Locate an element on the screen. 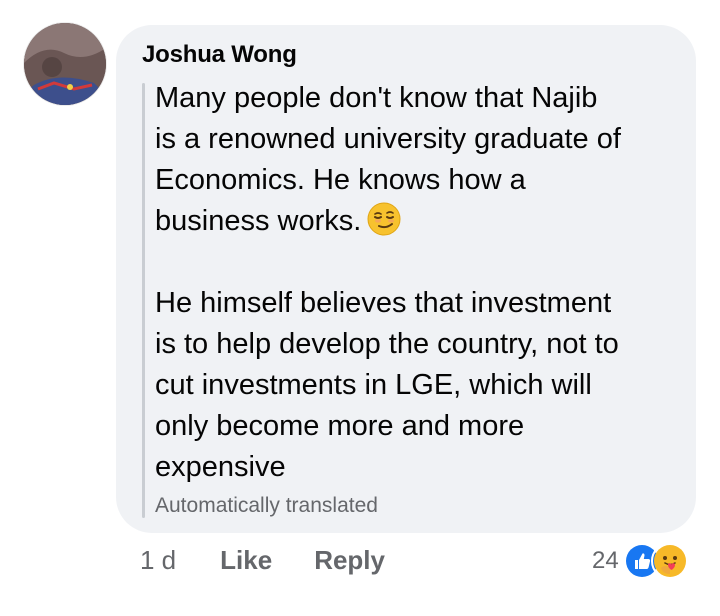 The width and height of the screenshot is (720, 616). comment-line: He himself believes that investment is located at coordinates (383, 303).